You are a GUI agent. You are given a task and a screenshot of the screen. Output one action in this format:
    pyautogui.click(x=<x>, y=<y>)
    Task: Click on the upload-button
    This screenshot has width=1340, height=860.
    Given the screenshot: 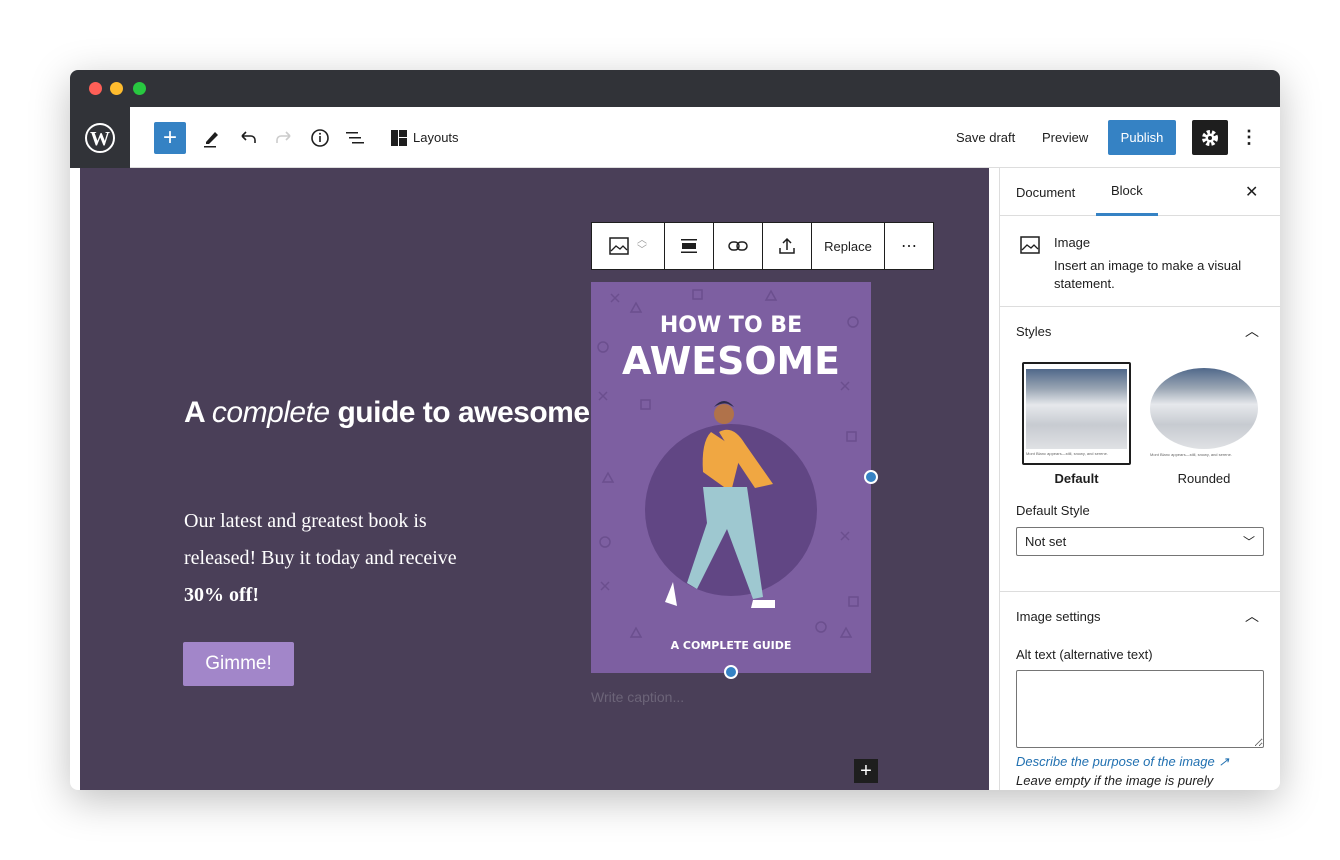 What is the action you would take?
    pyautogui.click(x=787, y=246)
    